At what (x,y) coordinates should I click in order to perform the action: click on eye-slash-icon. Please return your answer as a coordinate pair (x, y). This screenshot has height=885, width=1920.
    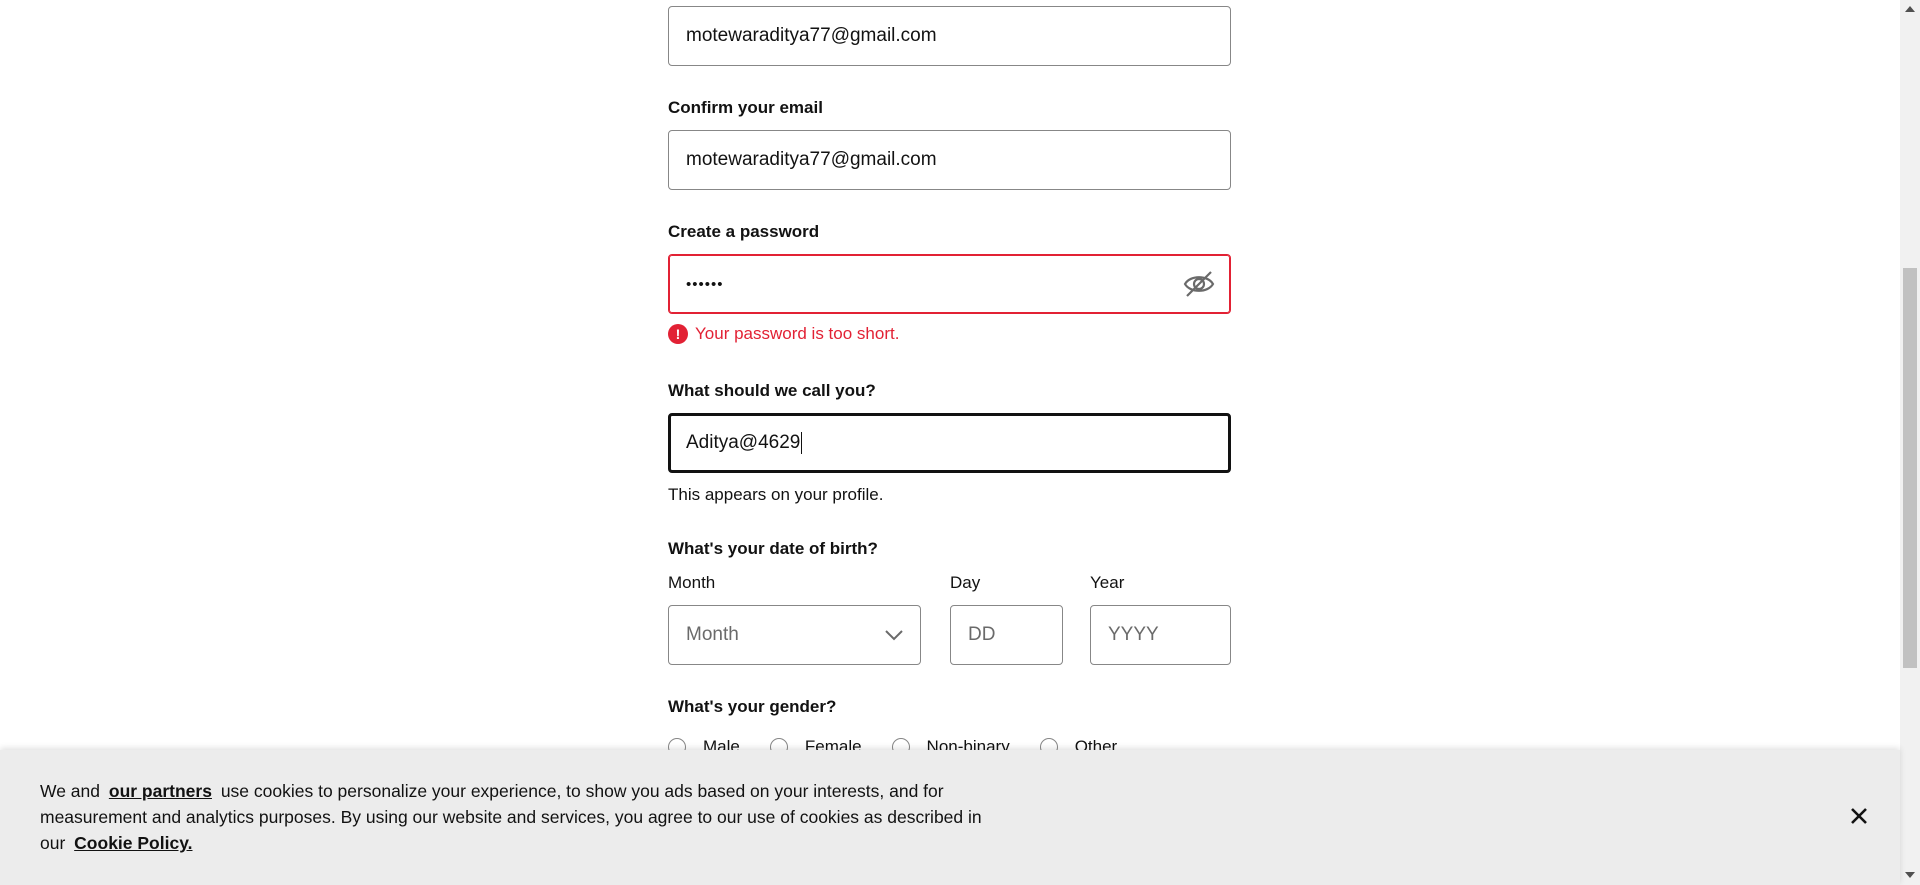
    Looking at the image, I should click on (1199, 284).